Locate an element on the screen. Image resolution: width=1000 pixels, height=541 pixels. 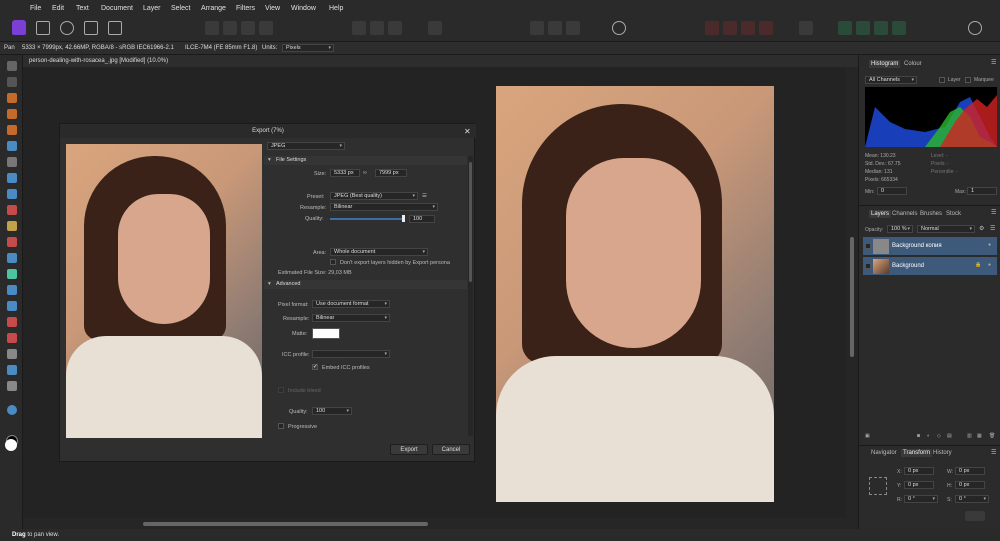
view-tool-icon is located at coordinates (12, 66).